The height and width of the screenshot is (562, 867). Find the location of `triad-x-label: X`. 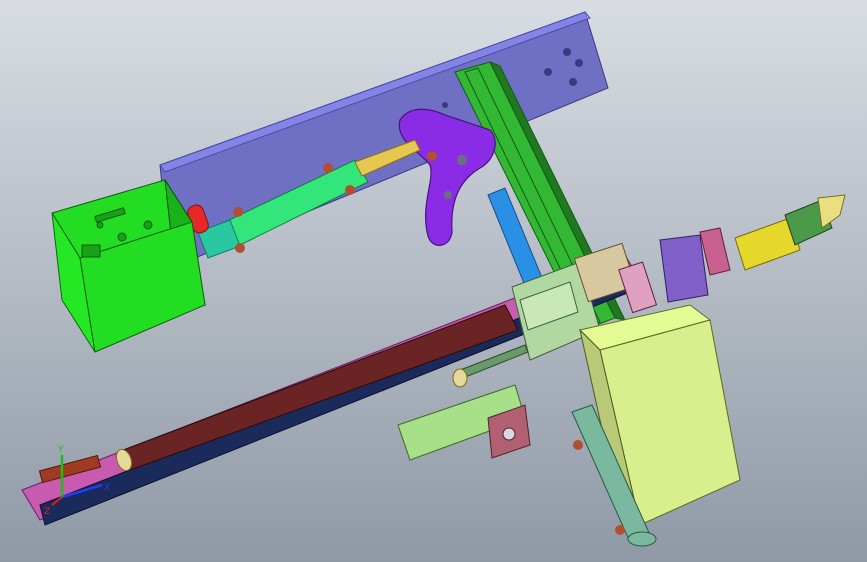

triad-x-label: X is located at coordinates (107, 488).